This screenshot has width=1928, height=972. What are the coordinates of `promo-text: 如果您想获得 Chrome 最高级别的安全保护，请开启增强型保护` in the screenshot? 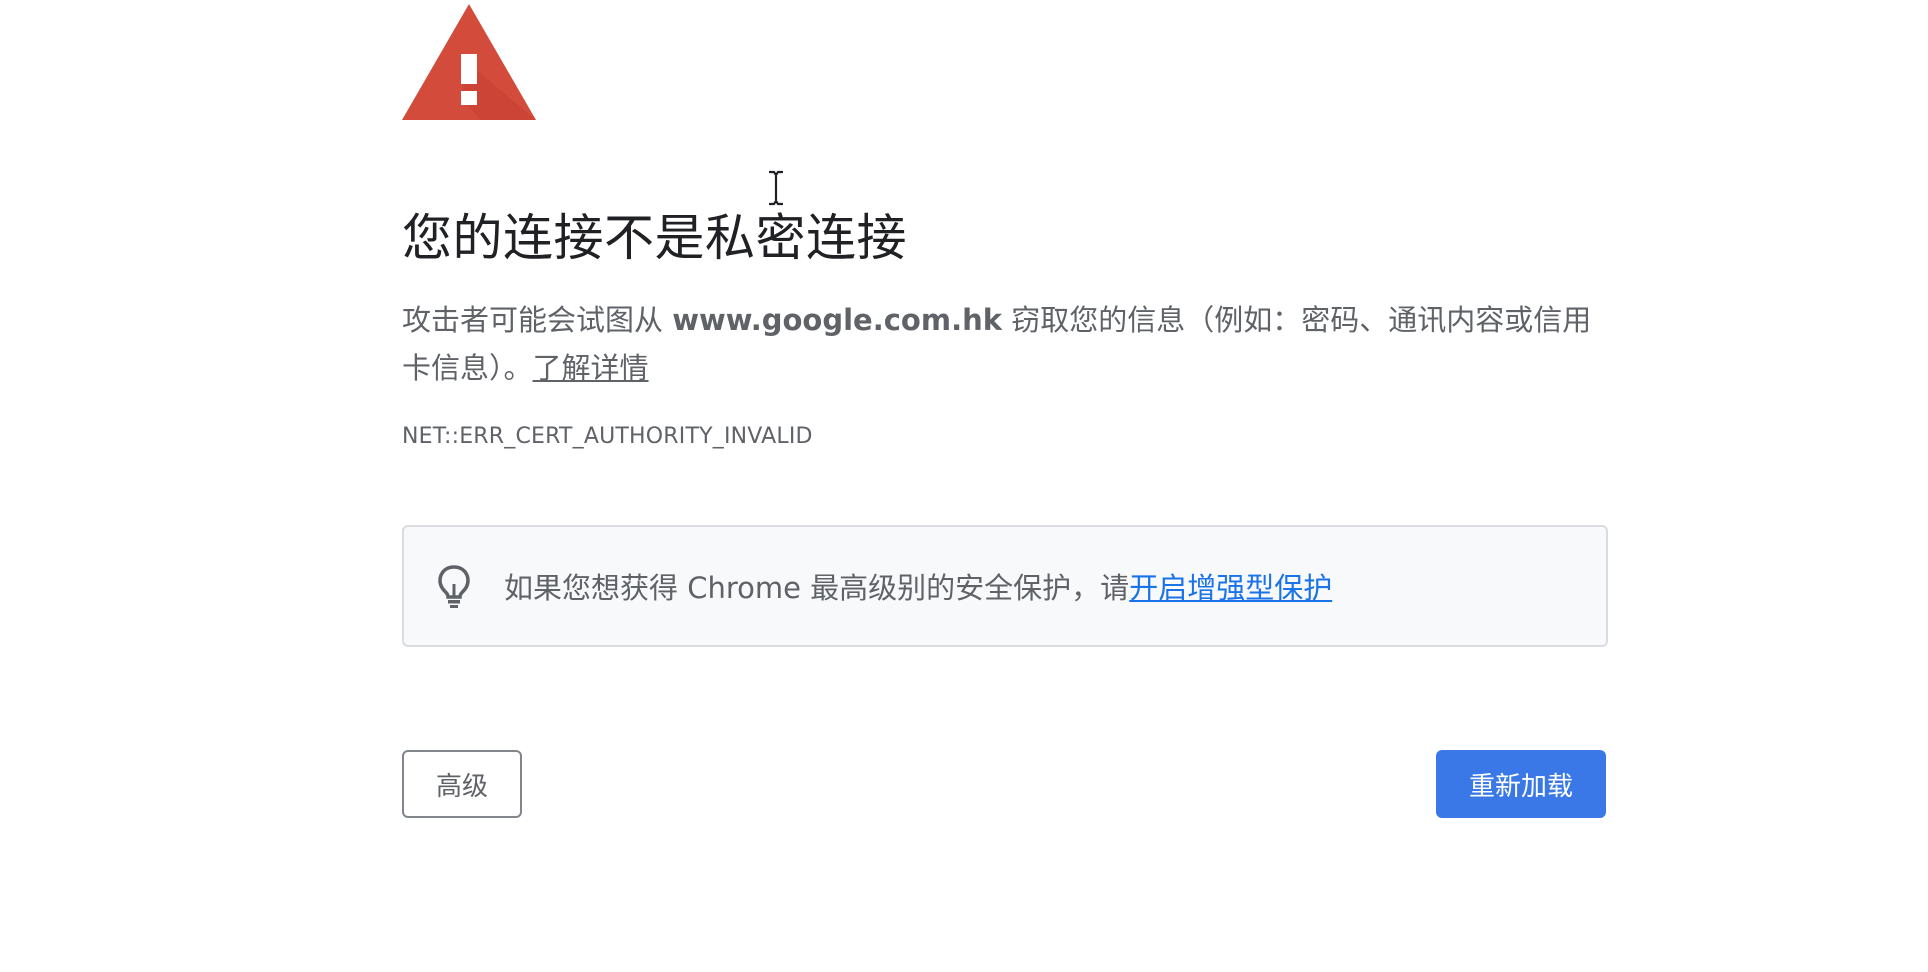 It's located at (918, 586).